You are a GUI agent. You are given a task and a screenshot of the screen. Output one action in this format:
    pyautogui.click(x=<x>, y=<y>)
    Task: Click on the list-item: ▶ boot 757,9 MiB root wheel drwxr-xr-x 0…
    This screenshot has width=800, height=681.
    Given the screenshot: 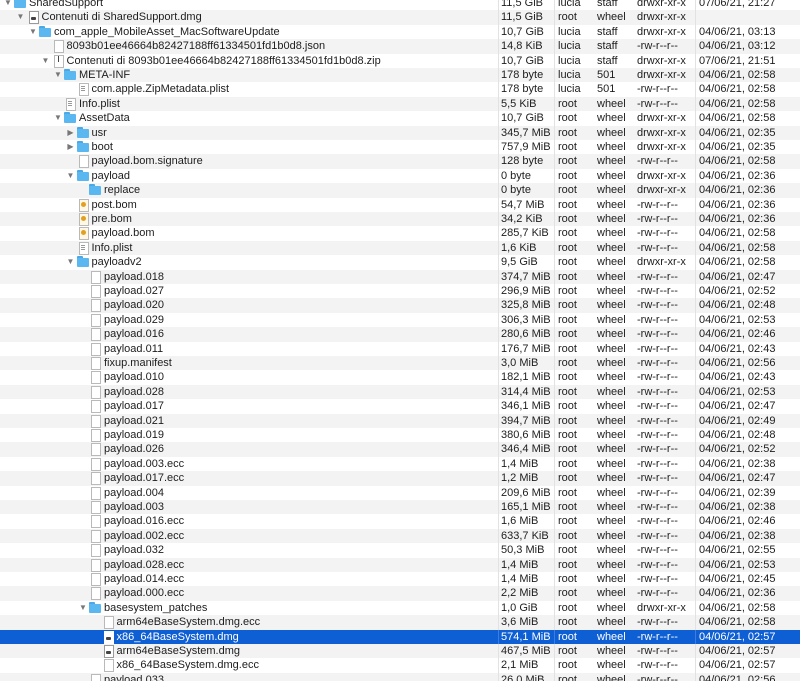 What is the action you would take?
    pyautogui.click(x=400, y=147)
    